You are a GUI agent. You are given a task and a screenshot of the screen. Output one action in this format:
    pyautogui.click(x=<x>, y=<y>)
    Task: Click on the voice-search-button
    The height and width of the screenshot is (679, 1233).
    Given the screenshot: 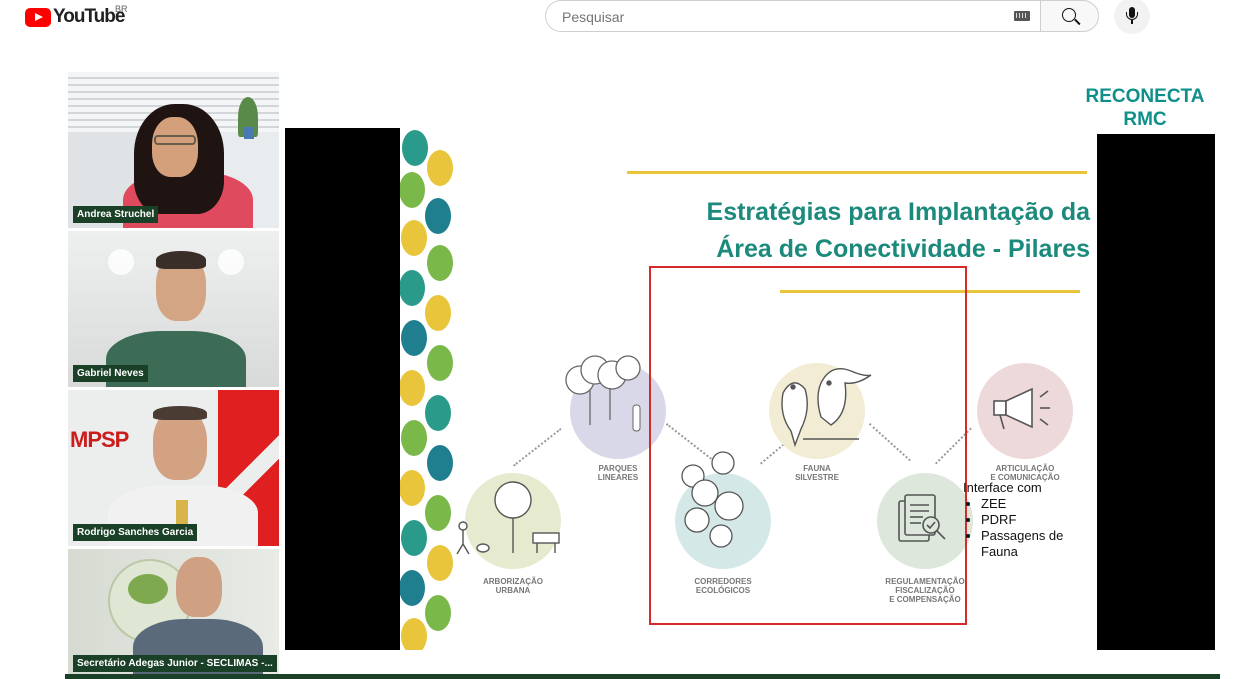 What is the action you would take?
    pyautogui.click(x=1132, y=17)
    